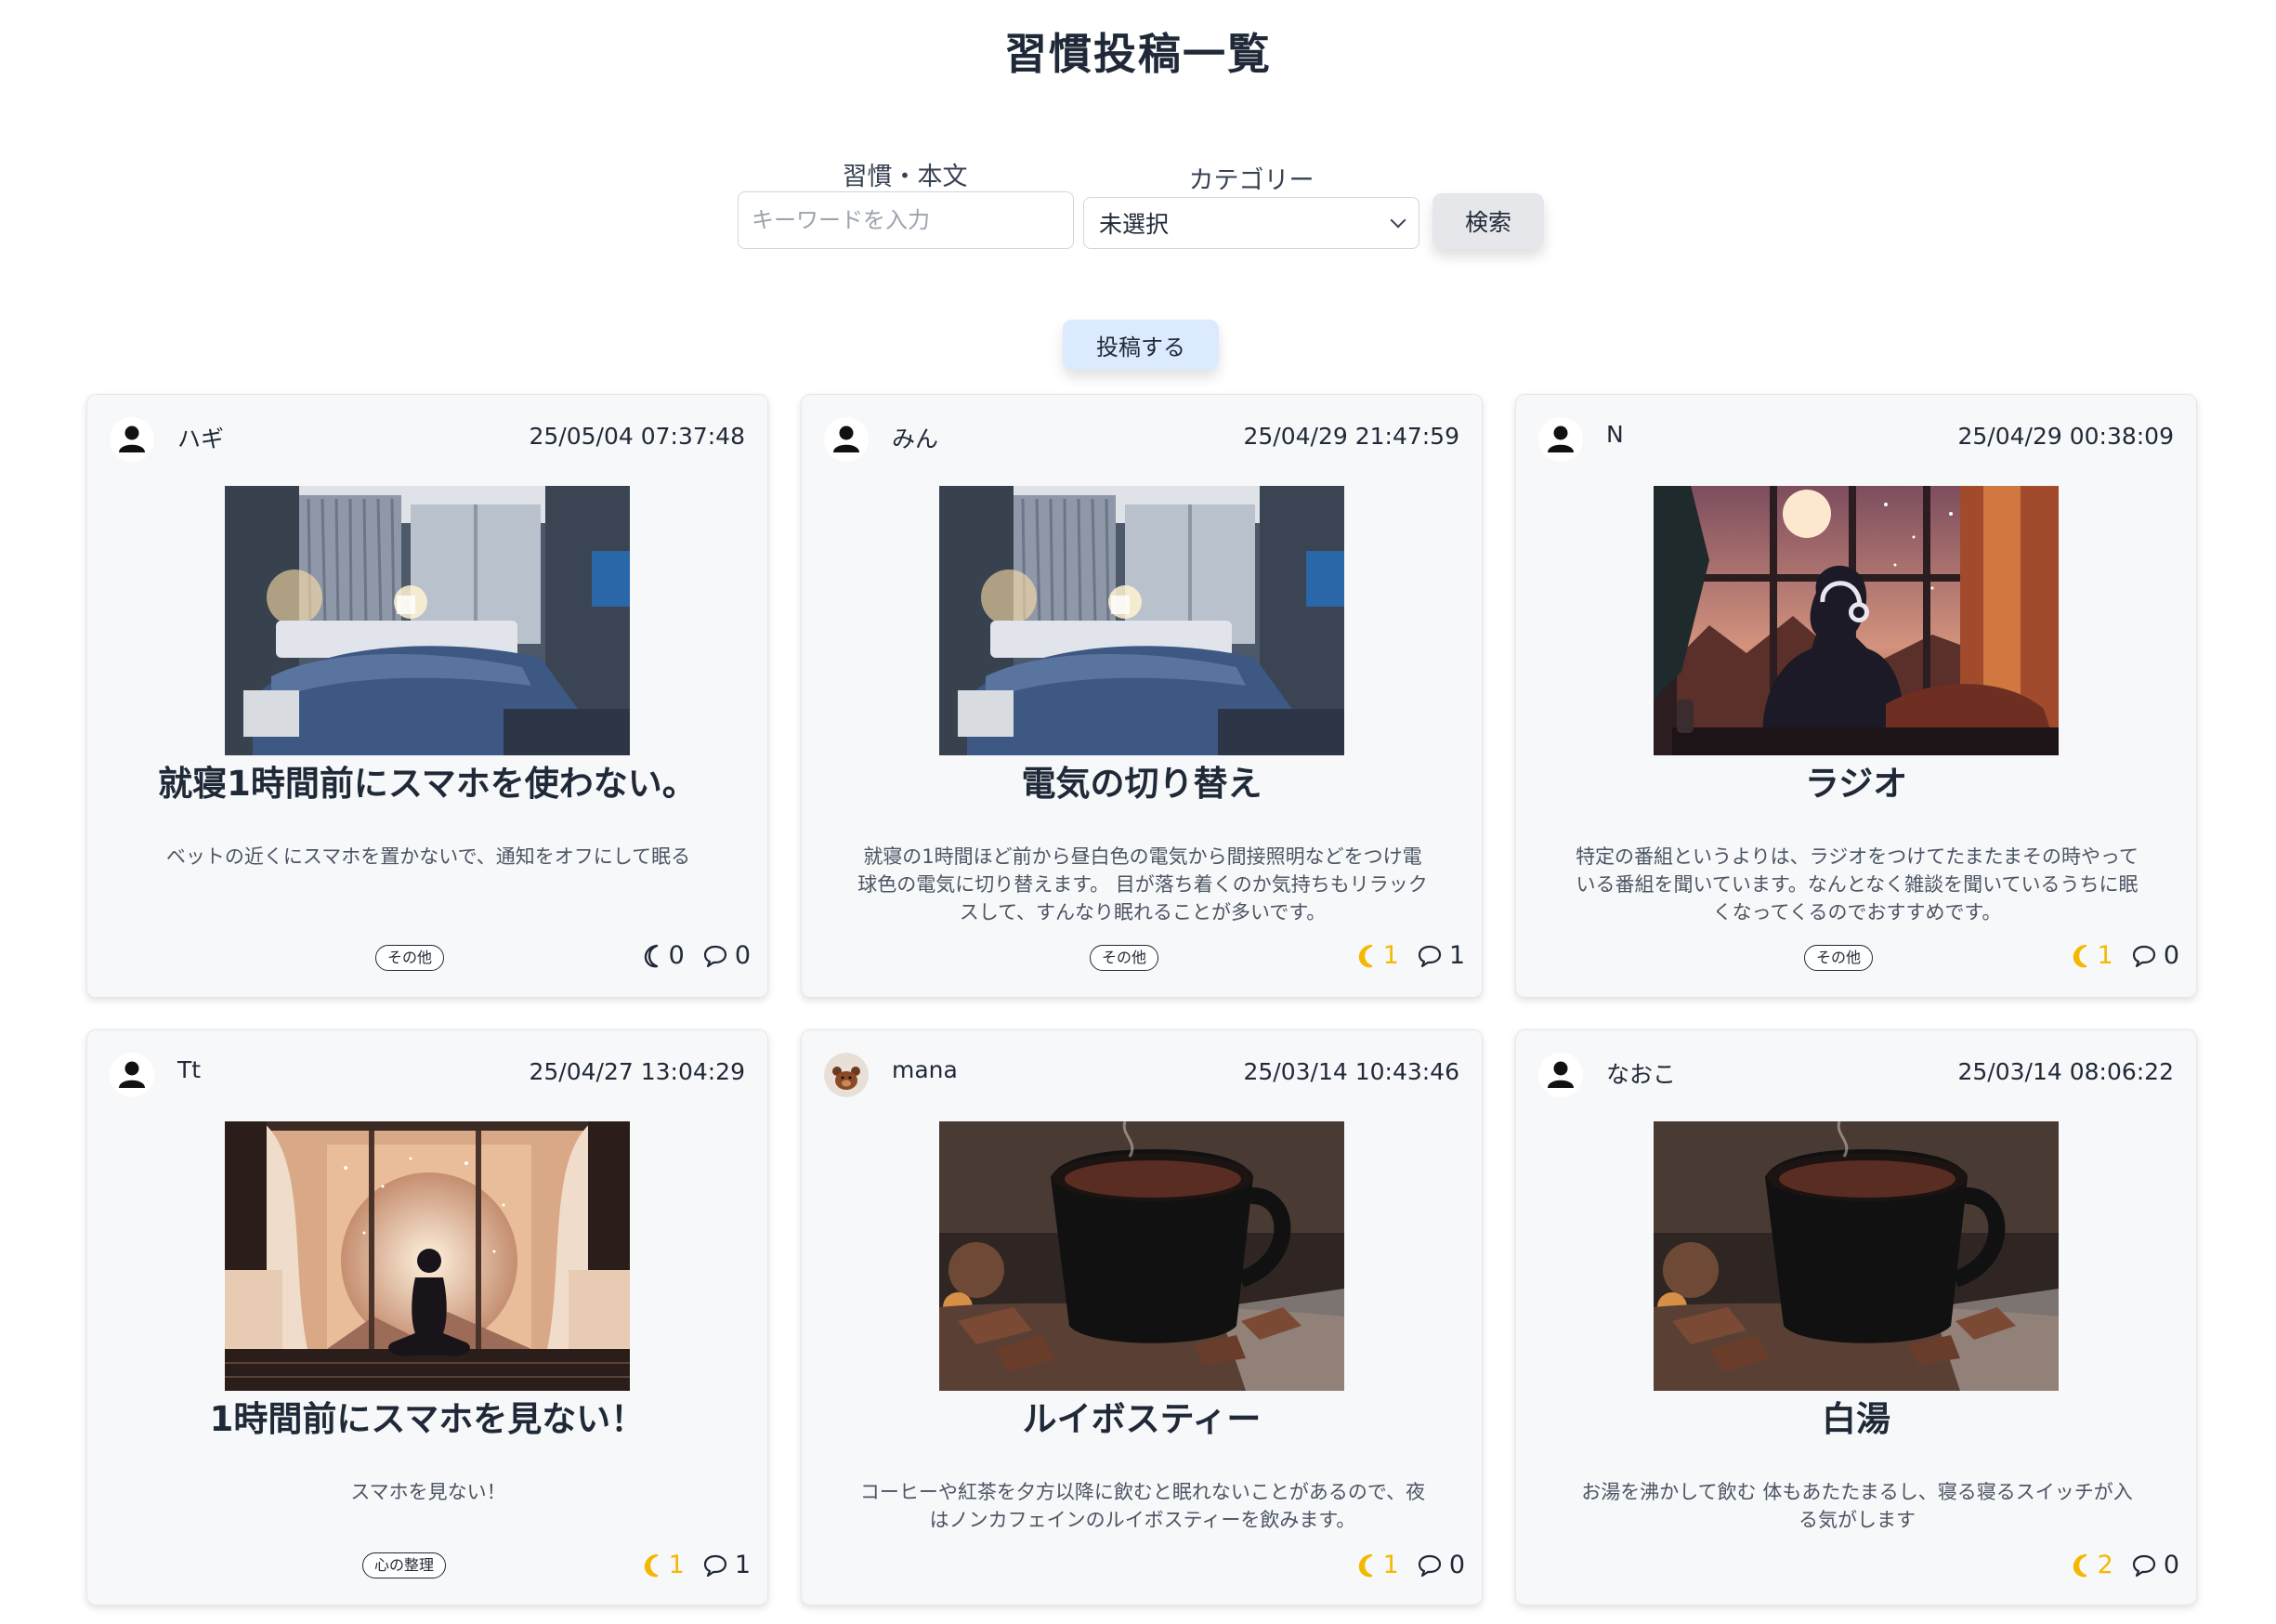 This screenshot has width=2276, height=1624. What do you see at coordinates (201, 438) in the screenshot?
I see `post-username: ハギ` at bounding box center [201, 438].